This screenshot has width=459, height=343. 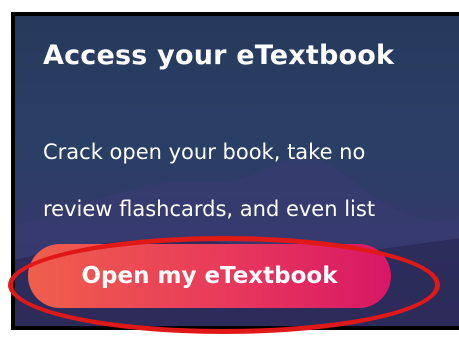 I want to click on open-etextbook-button: Open my eTextbook, so click(x=209, y=276).